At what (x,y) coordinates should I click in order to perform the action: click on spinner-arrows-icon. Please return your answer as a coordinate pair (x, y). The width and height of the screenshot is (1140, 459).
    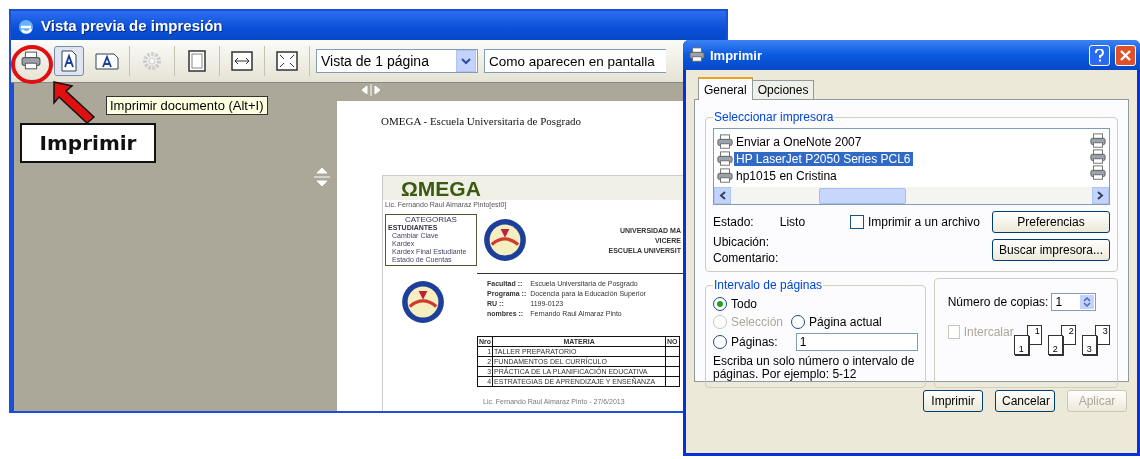
    Looking at the image, I should click on (1087, 302).